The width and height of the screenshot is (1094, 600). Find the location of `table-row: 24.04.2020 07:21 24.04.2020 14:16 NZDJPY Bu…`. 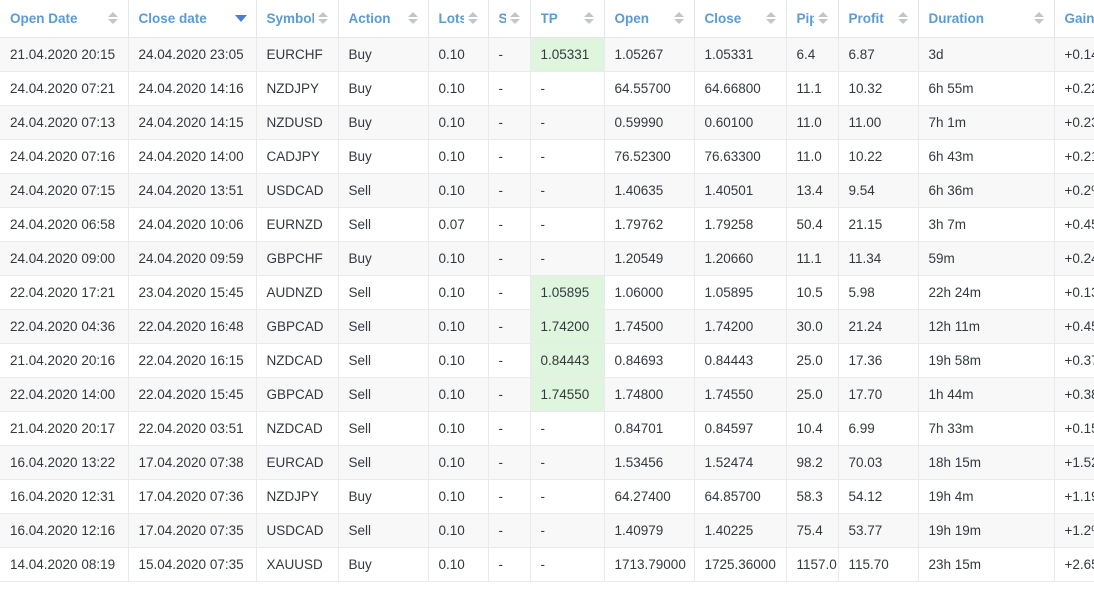

table-row: 24.04.2020 07:21 24.04.2020 14:16 NZDJPY Bu… is located at coordinates (547, 88).